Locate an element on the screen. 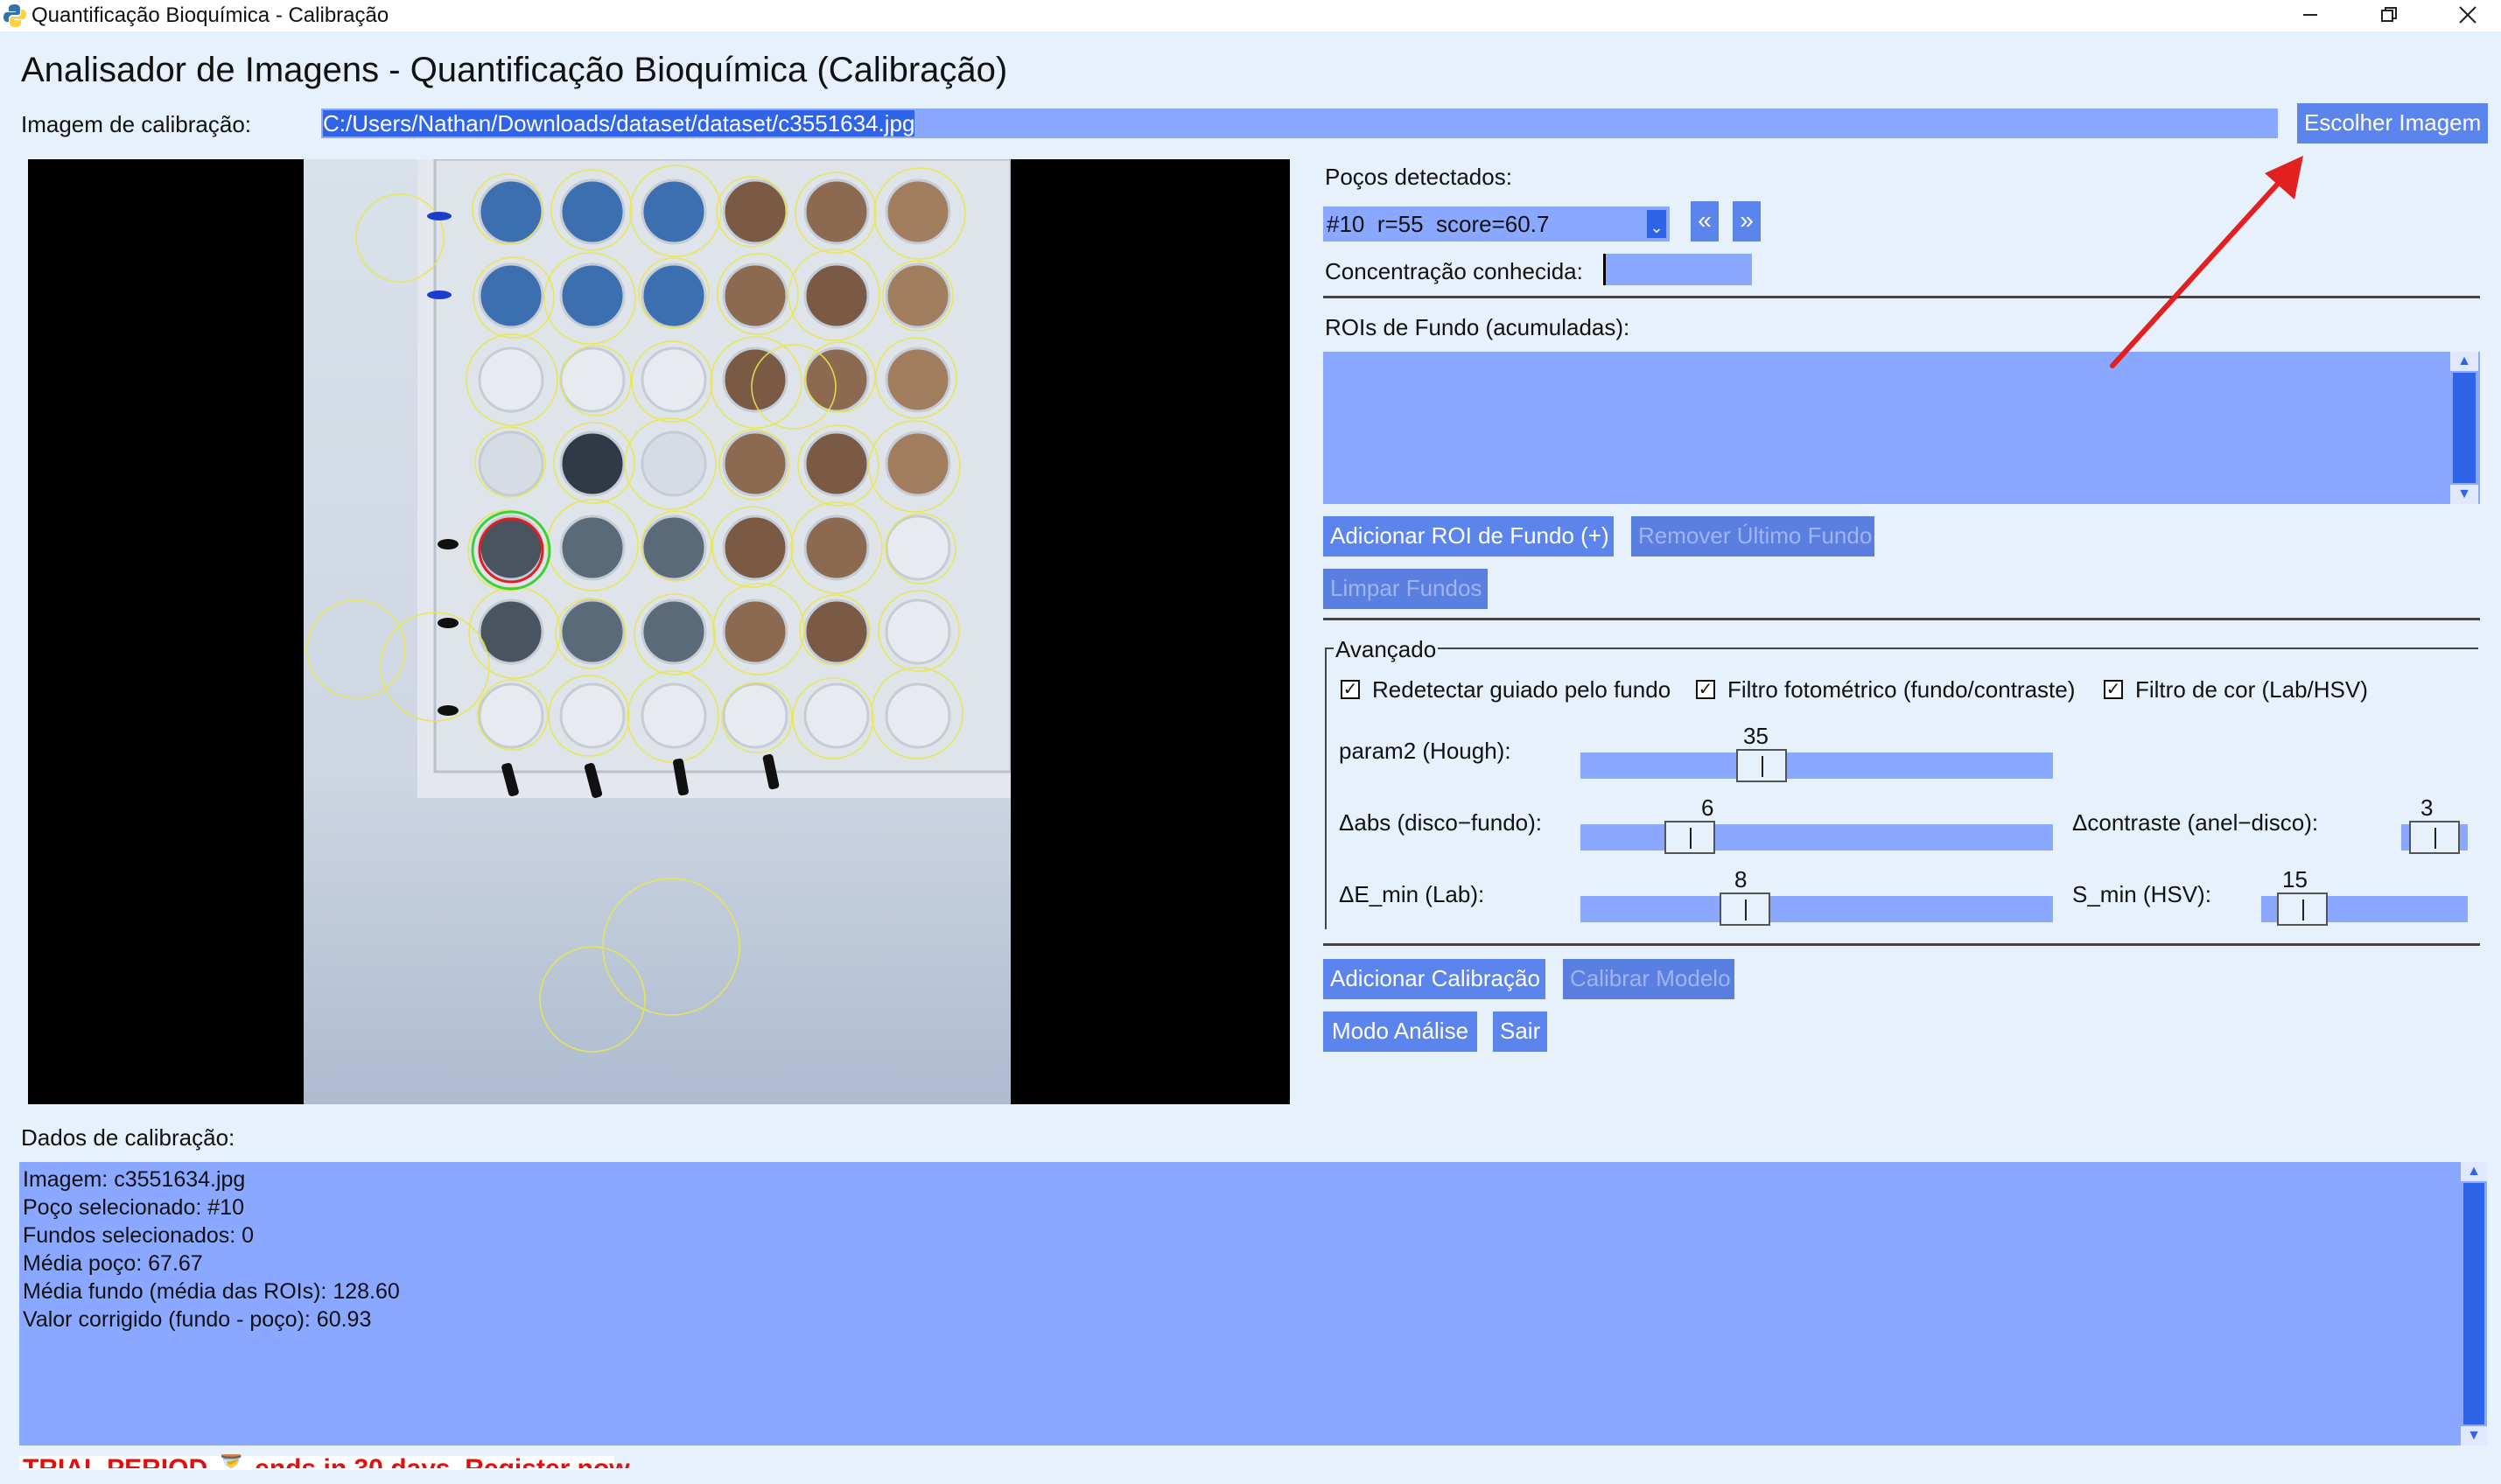  data-line: Valor corrigido (fundo - poço): 60.93 is located at coordinates (197, 1319).